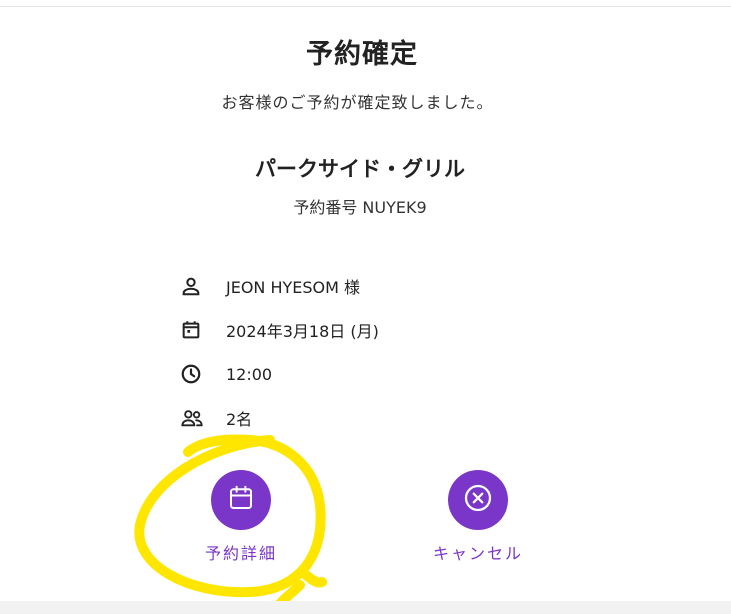  What do you see at coordinates (362, 54) in the screenshot?
I see `page-title: 予約確定` at bounding box center [362, 54].